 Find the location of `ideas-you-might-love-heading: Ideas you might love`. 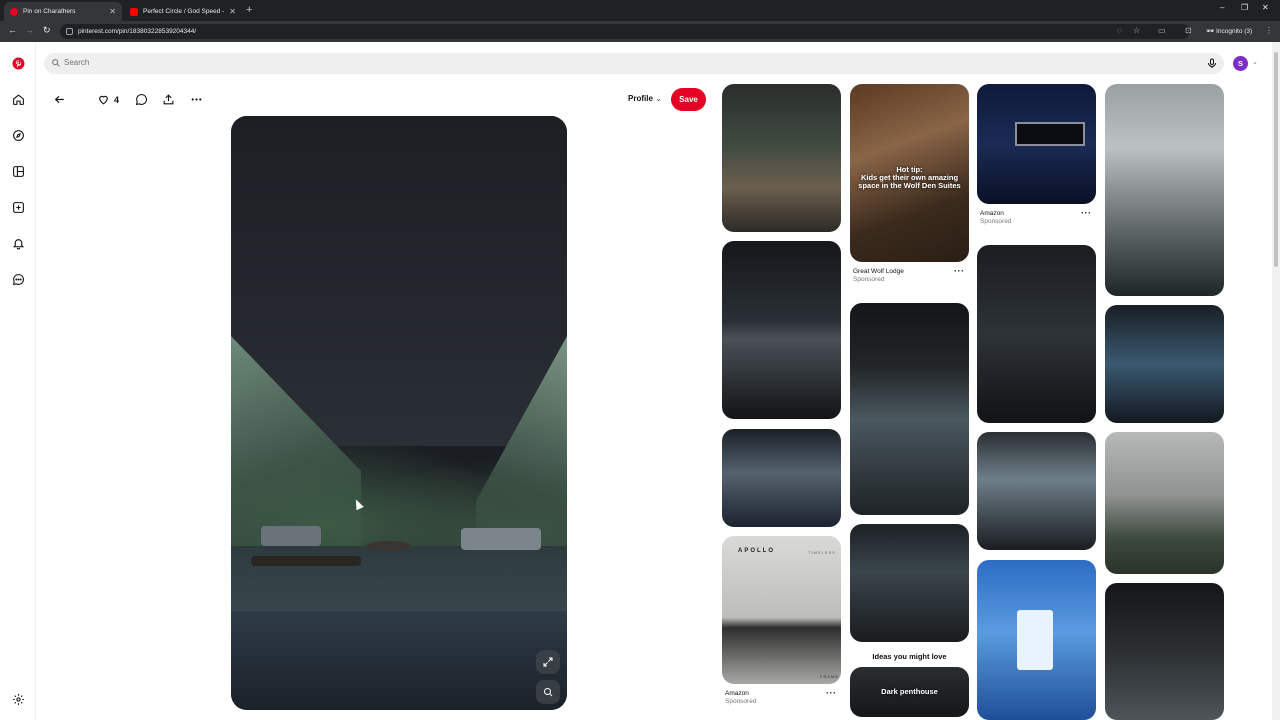

ideas-you-might-love-heading: Ideas you might love is located at coordinates (909, 656).